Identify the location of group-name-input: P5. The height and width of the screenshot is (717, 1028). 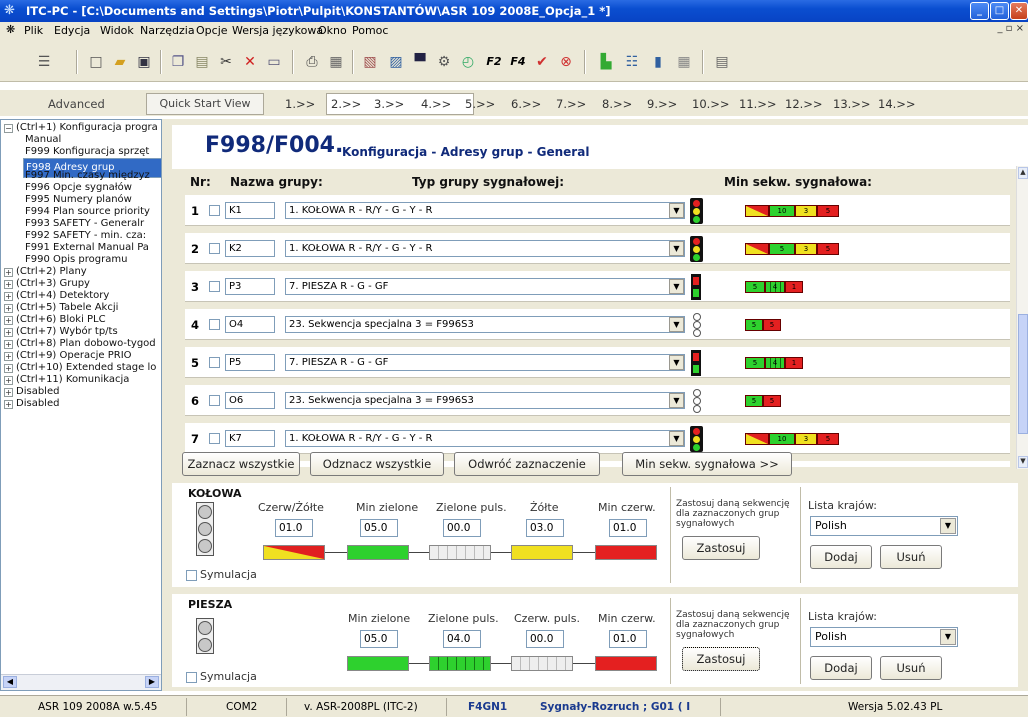
(250, 362).